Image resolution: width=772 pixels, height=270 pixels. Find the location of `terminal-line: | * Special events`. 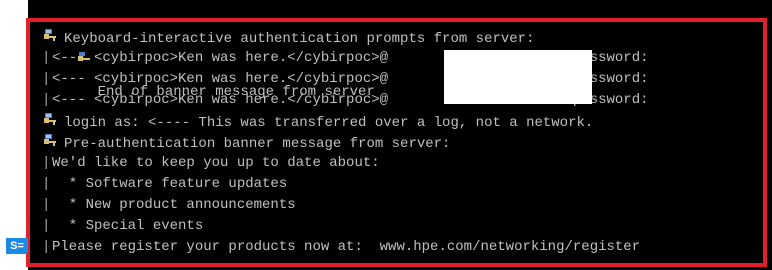

terminal-line: | * Special events is located at coordinates (122, 226).